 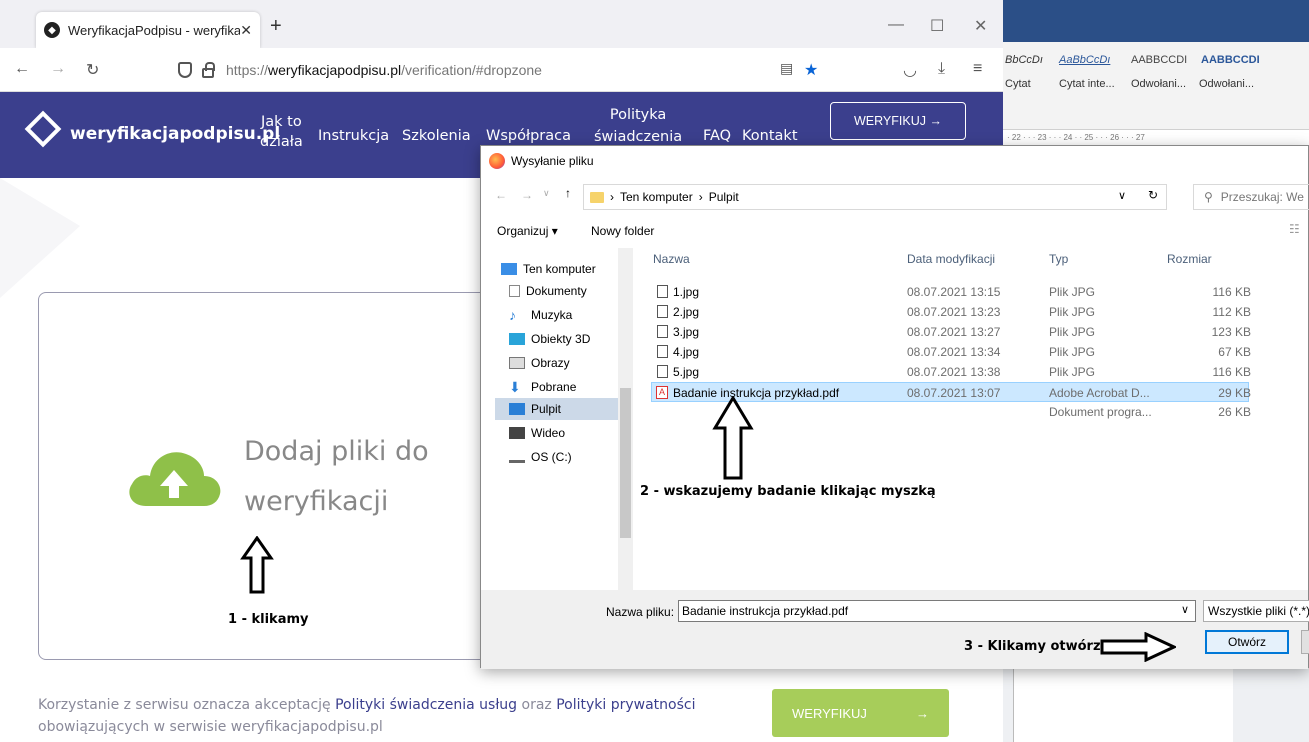 I want to click on file-size: 116 KB, so click(x=1231, y=372).